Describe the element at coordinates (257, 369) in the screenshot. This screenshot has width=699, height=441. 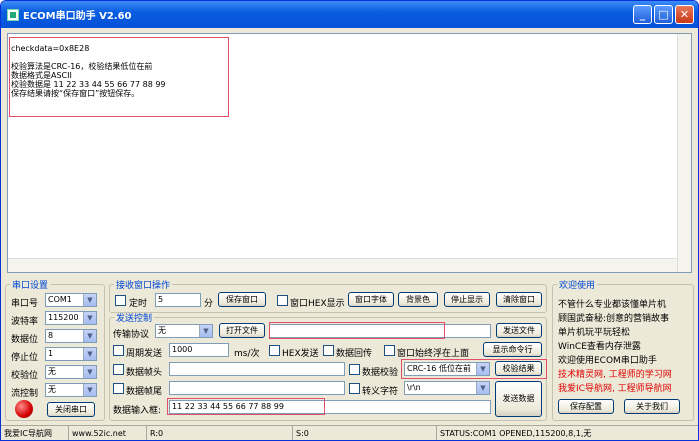
I see `frame-header-input` at that location.